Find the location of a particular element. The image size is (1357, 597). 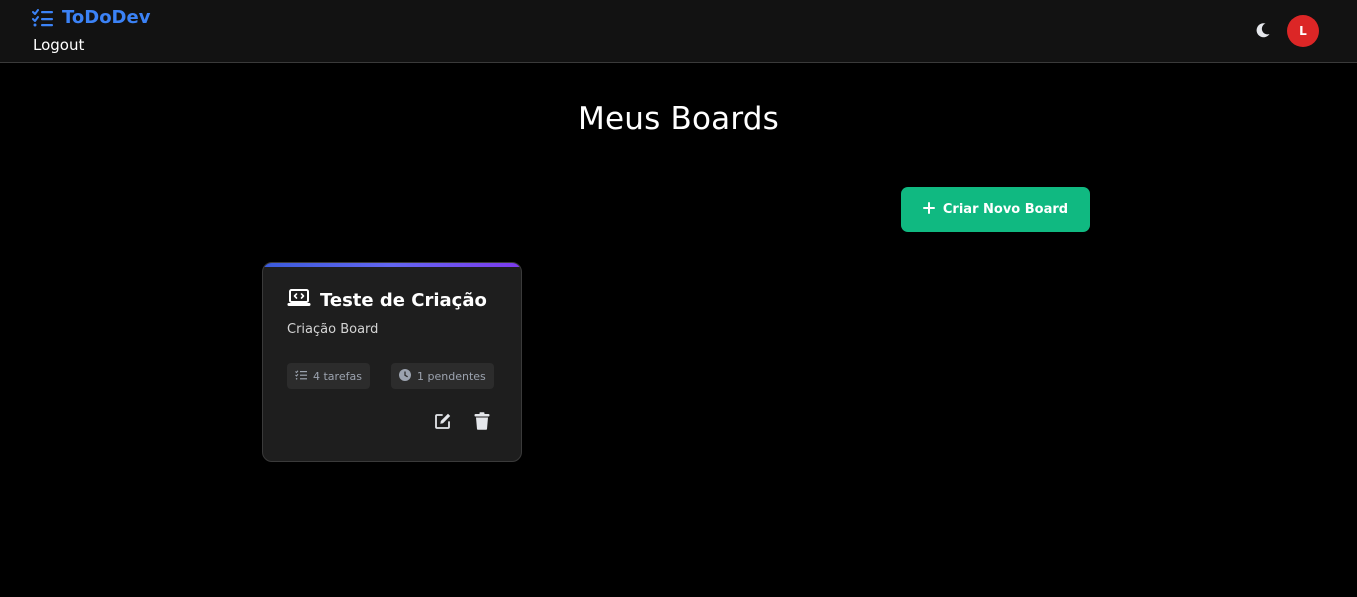

create-board-button: Criar Novo Board is located at coordinates (995, 209).